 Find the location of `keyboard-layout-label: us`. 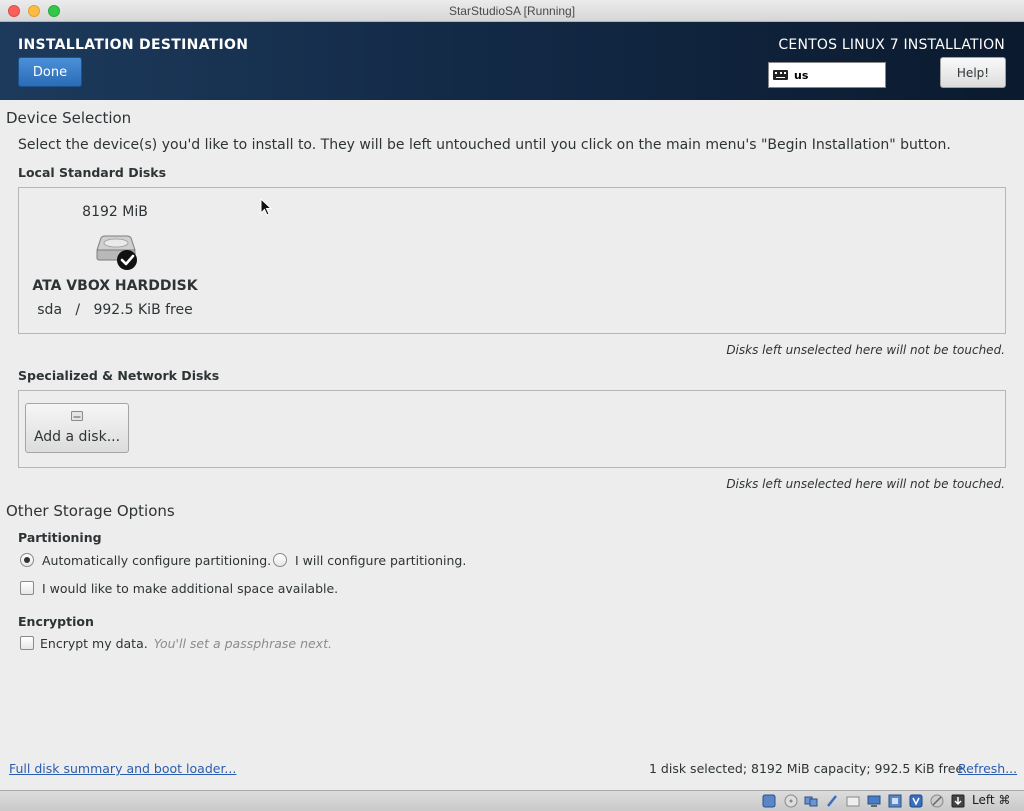

keyboard-layout-label: us is located at coordinates (801, 75).